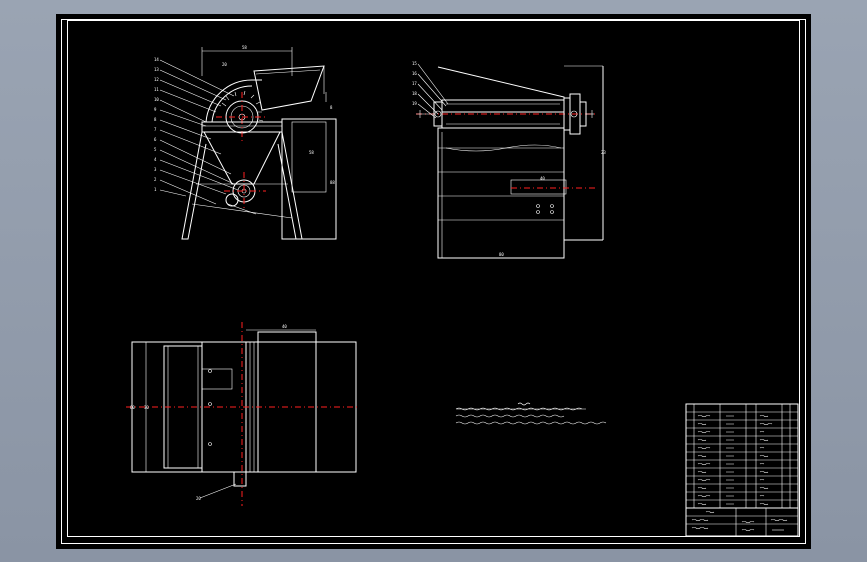  I want to click on dim-height-total: 88, so click(332, 182).